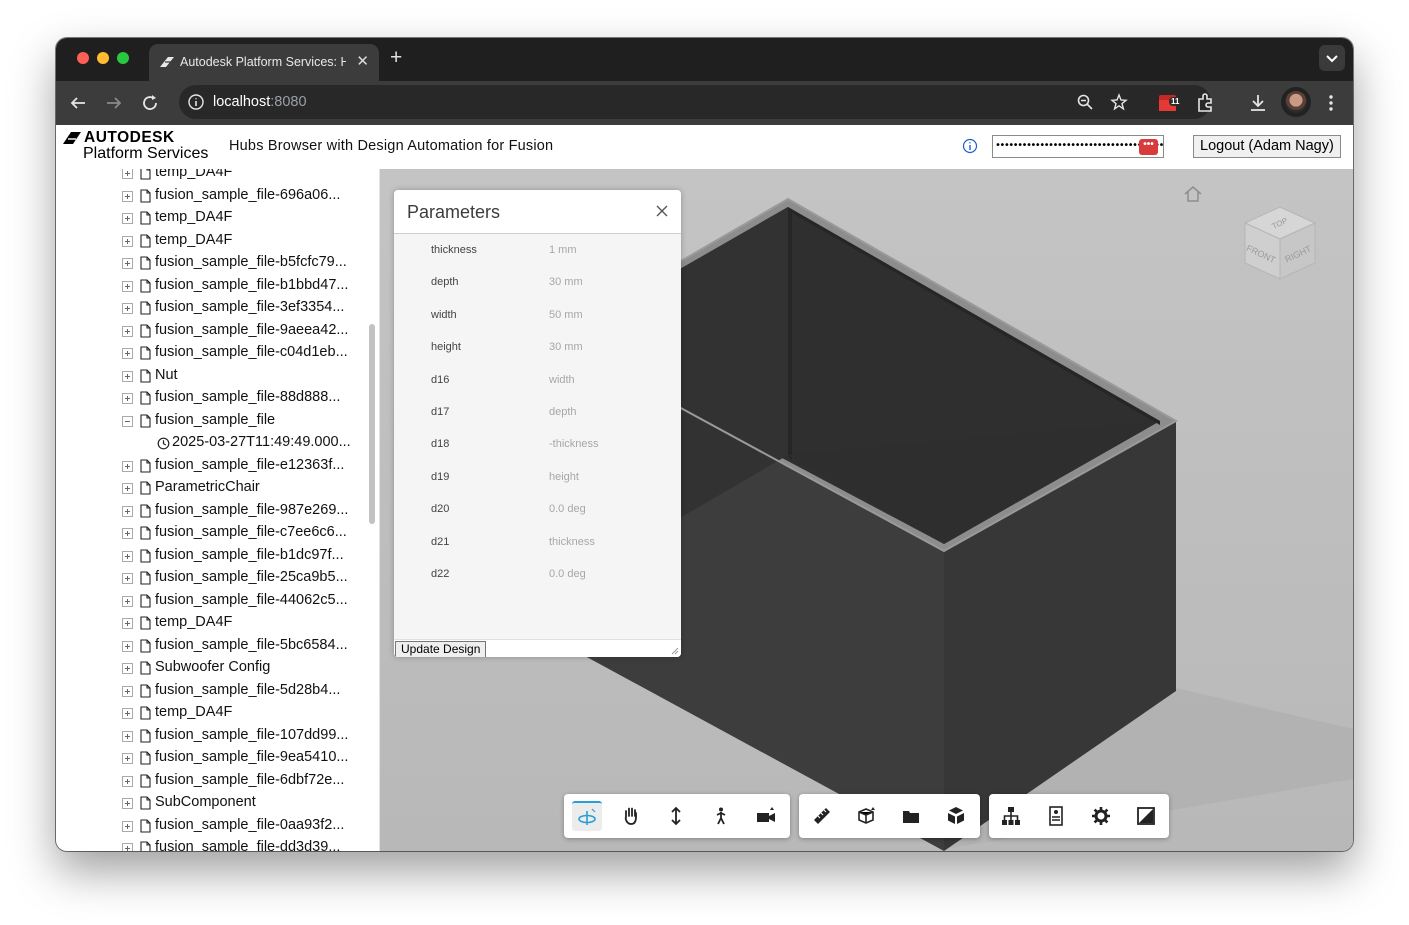 This screenshot has height=925, width=1409. What do you see at coordinates (1056, 816) in the screenshot?
I see `properties-tool` at bounding box center [1056, 816].